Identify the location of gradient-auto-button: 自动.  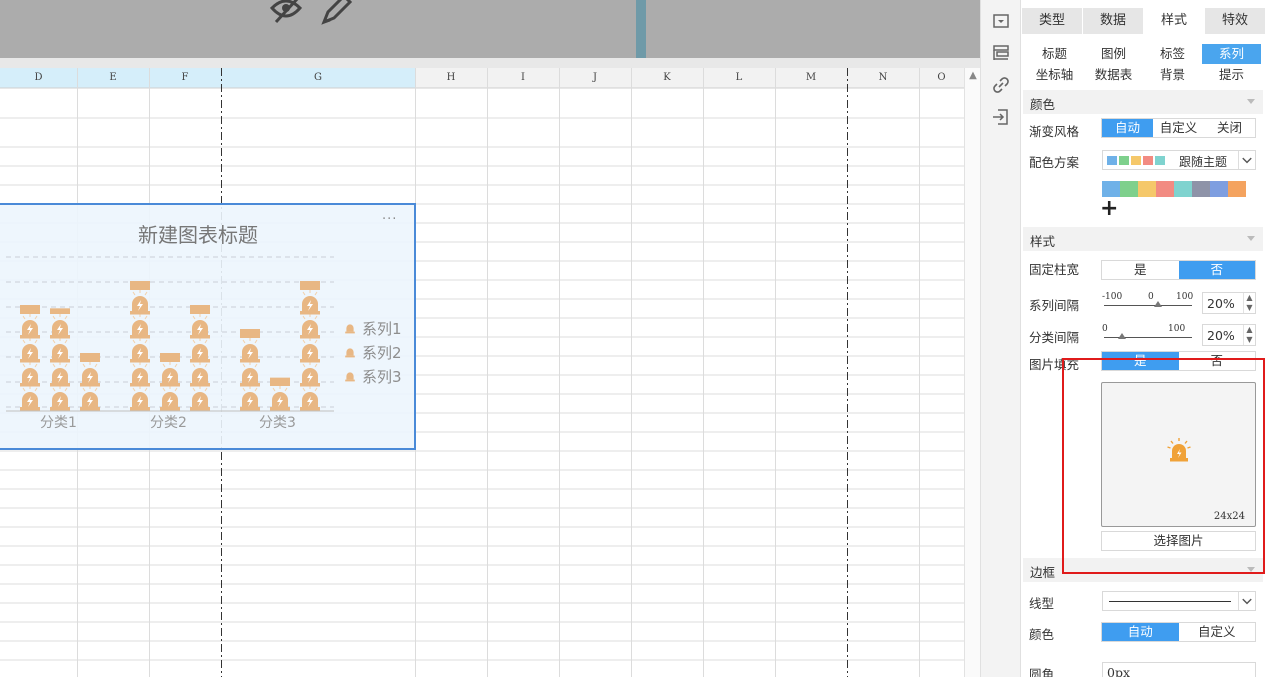
(1127, 128).